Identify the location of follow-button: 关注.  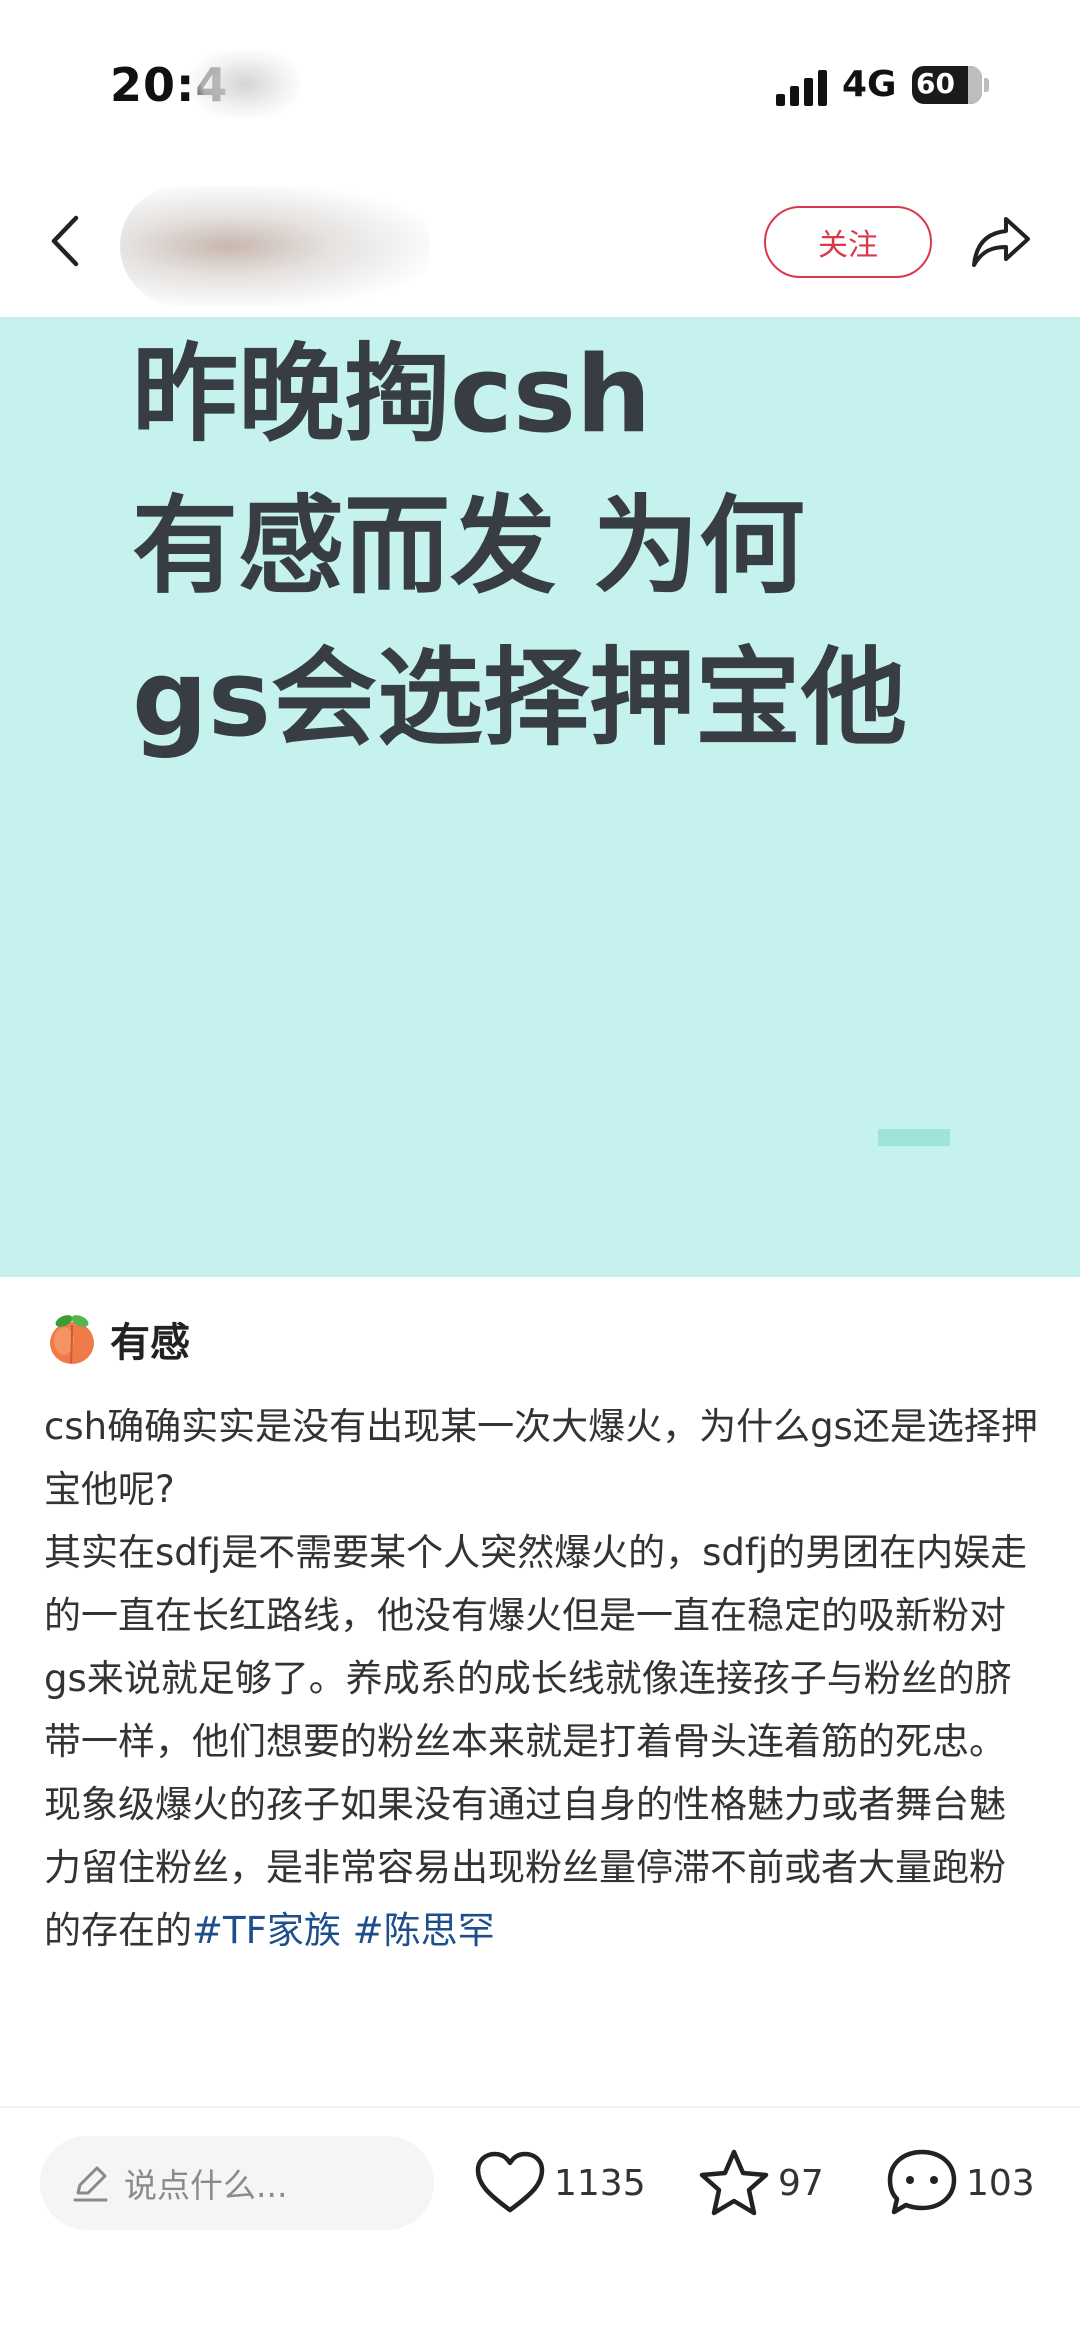
(848, 242).